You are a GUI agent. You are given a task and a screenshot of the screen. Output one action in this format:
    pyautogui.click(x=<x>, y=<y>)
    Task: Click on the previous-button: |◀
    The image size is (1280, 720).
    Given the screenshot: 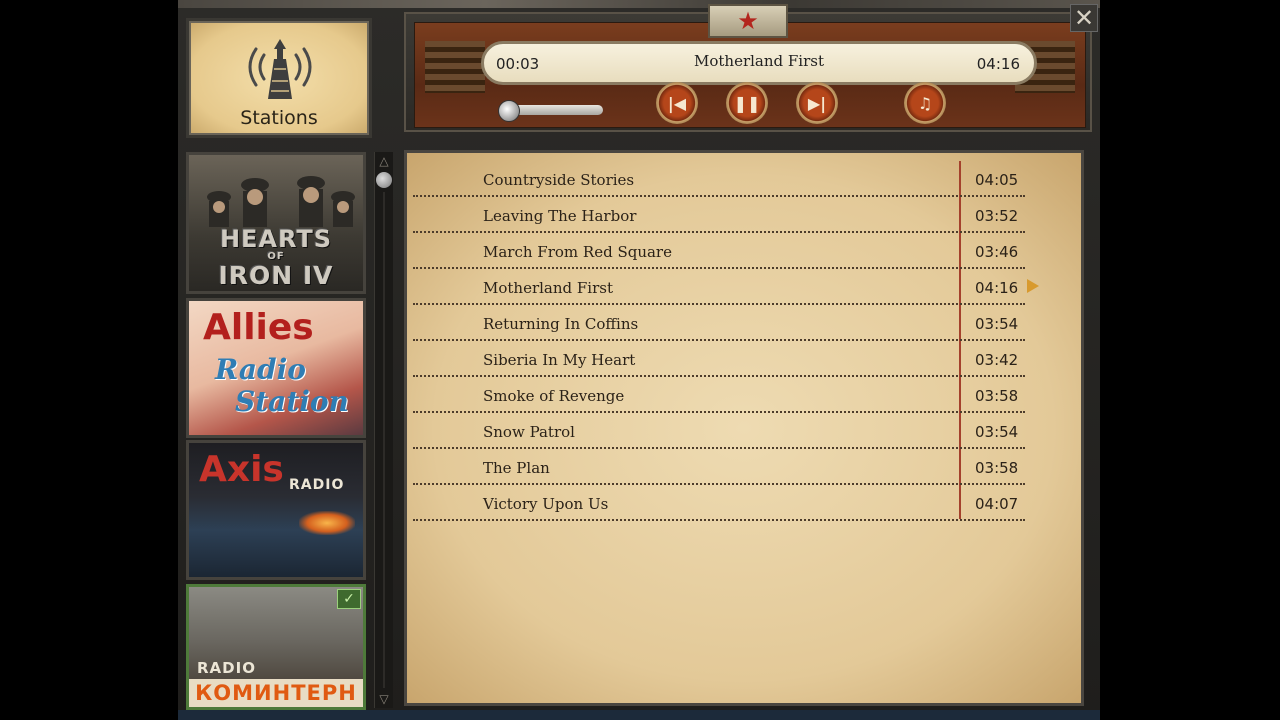 What is the action you would take?
    pyautogui.click(x=677, y=103)
    